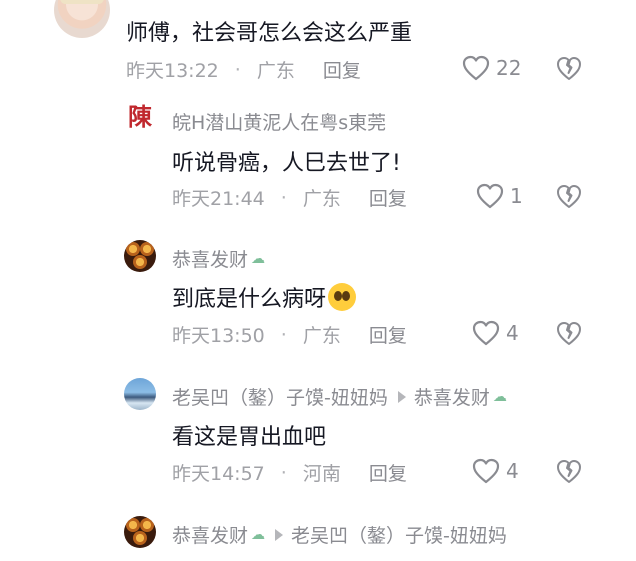 The height and width of the screenshot is (561, 636). What do you see at coordinates (321, 474) in the screenshot?
I see `comment-location: 河南` at bounding box center [321, 474].